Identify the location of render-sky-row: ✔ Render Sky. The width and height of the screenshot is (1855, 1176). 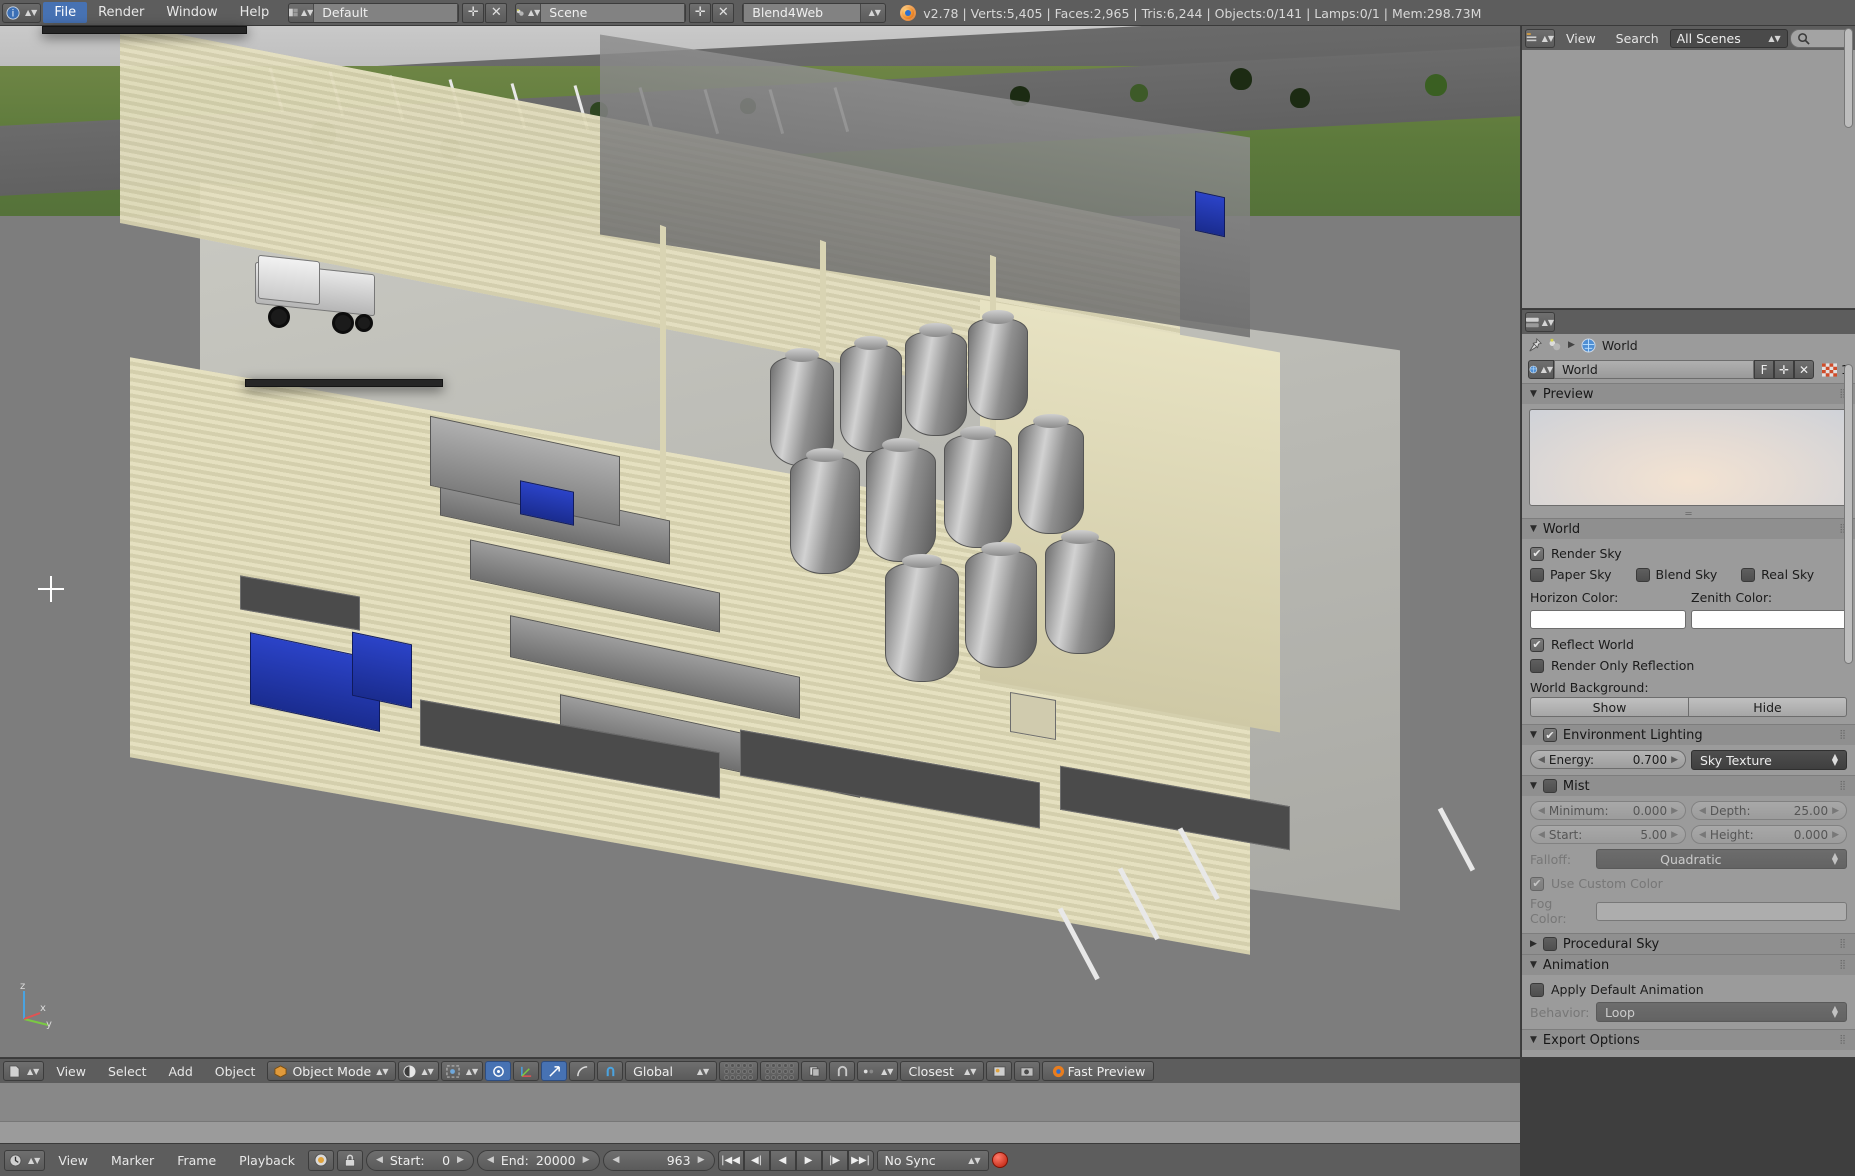
(1688, 553).